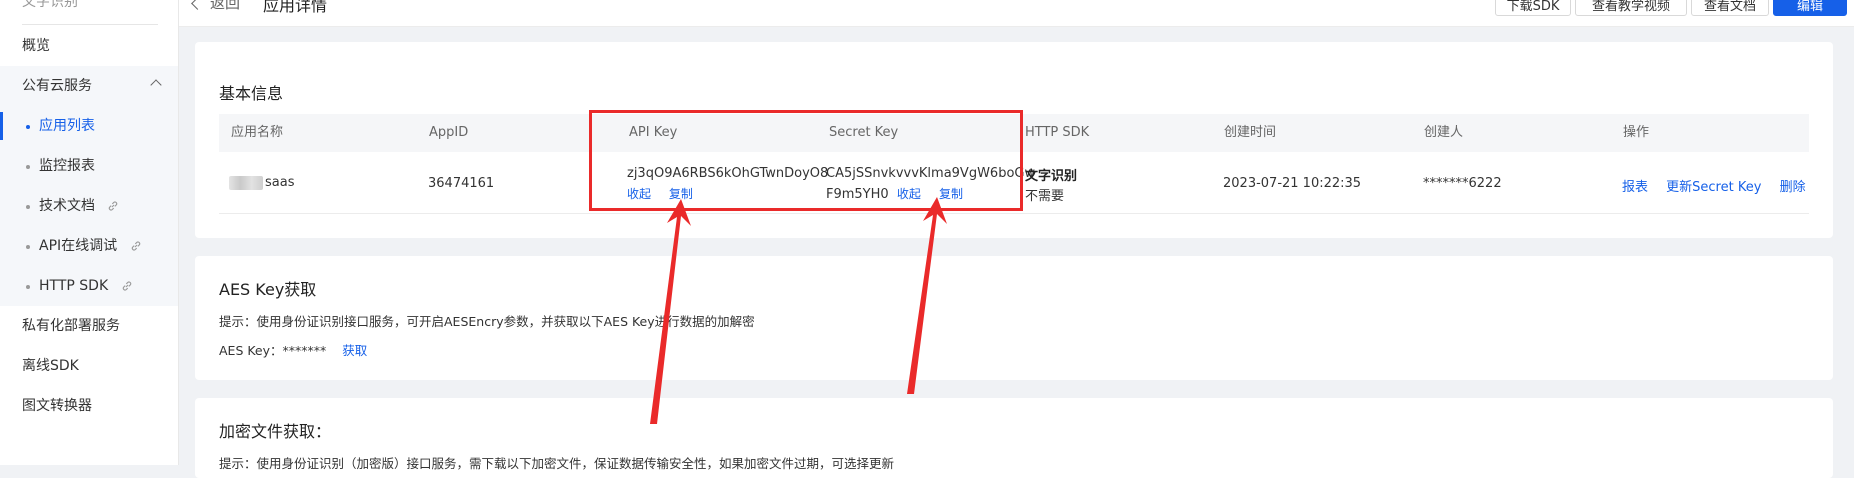 Image resolution: width=1854 pixels, height=478 pixels. Describe the element at coordinates (461, 183) in the screenshot. I see `appid-cell: 36474161` at that location.